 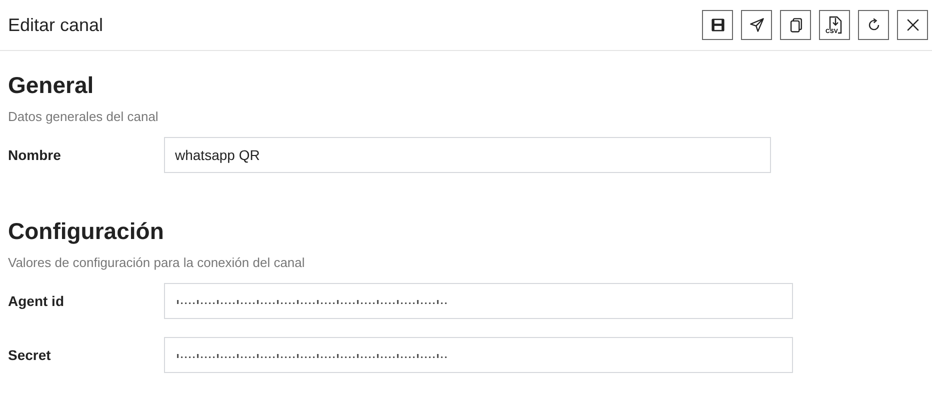 What do you see at coordinates (51, 85) in the screenshot?
I see `section-heading: General` at bounding box center [51, 85].